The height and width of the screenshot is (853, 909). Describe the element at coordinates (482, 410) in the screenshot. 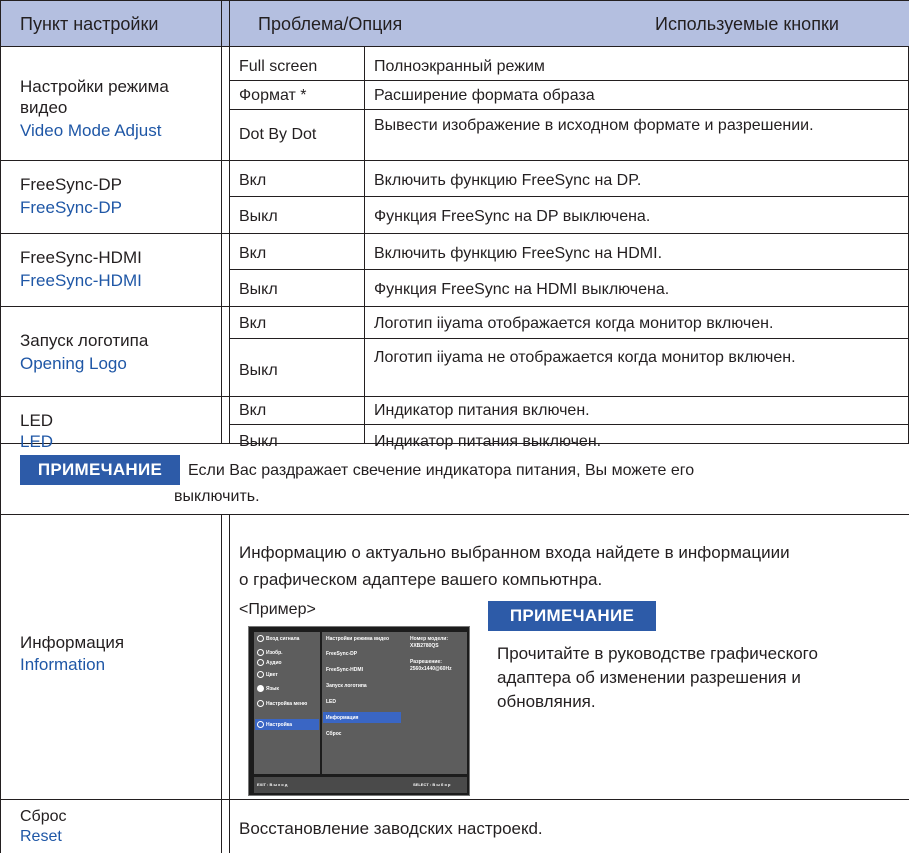

I see `desc-led-on: Индикатор питания включен.` at that location.